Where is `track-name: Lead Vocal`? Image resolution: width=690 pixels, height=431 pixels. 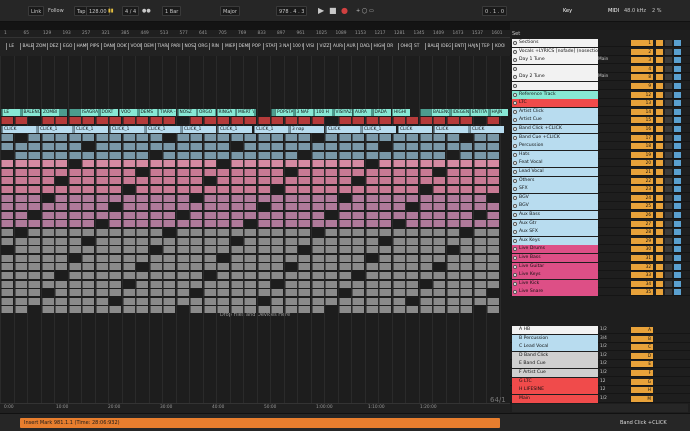 track-name: Lead Vocal is located at coordinates (555, 172).